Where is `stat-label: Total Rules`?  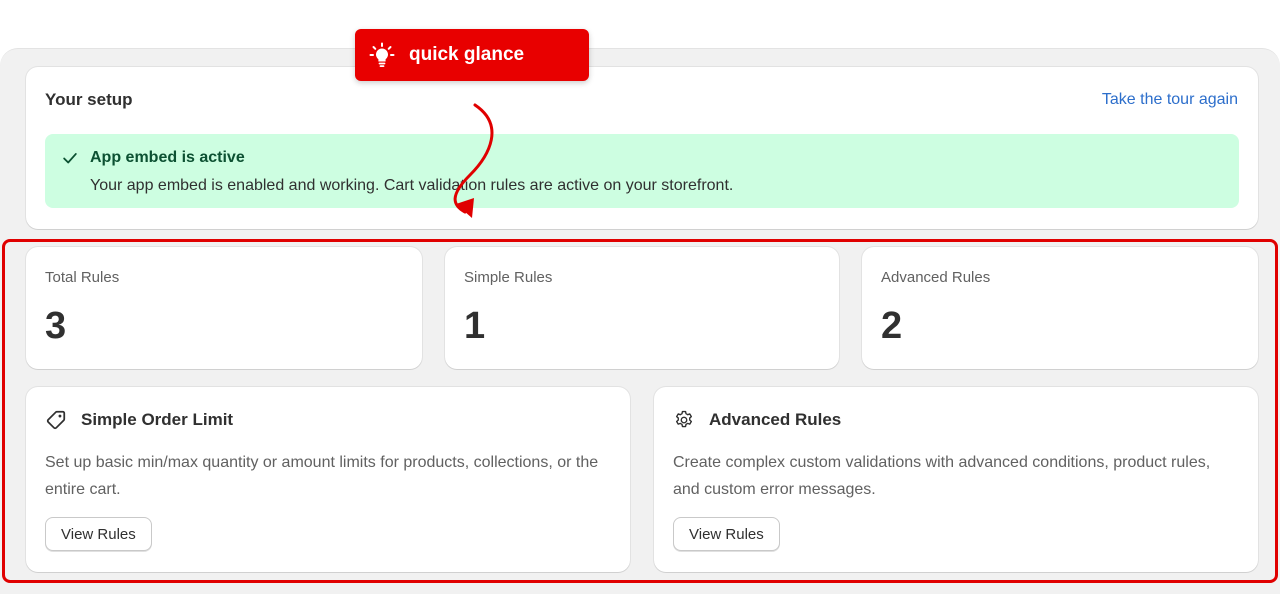
stat-label: Total Rules is located at coordinates (82, 277).